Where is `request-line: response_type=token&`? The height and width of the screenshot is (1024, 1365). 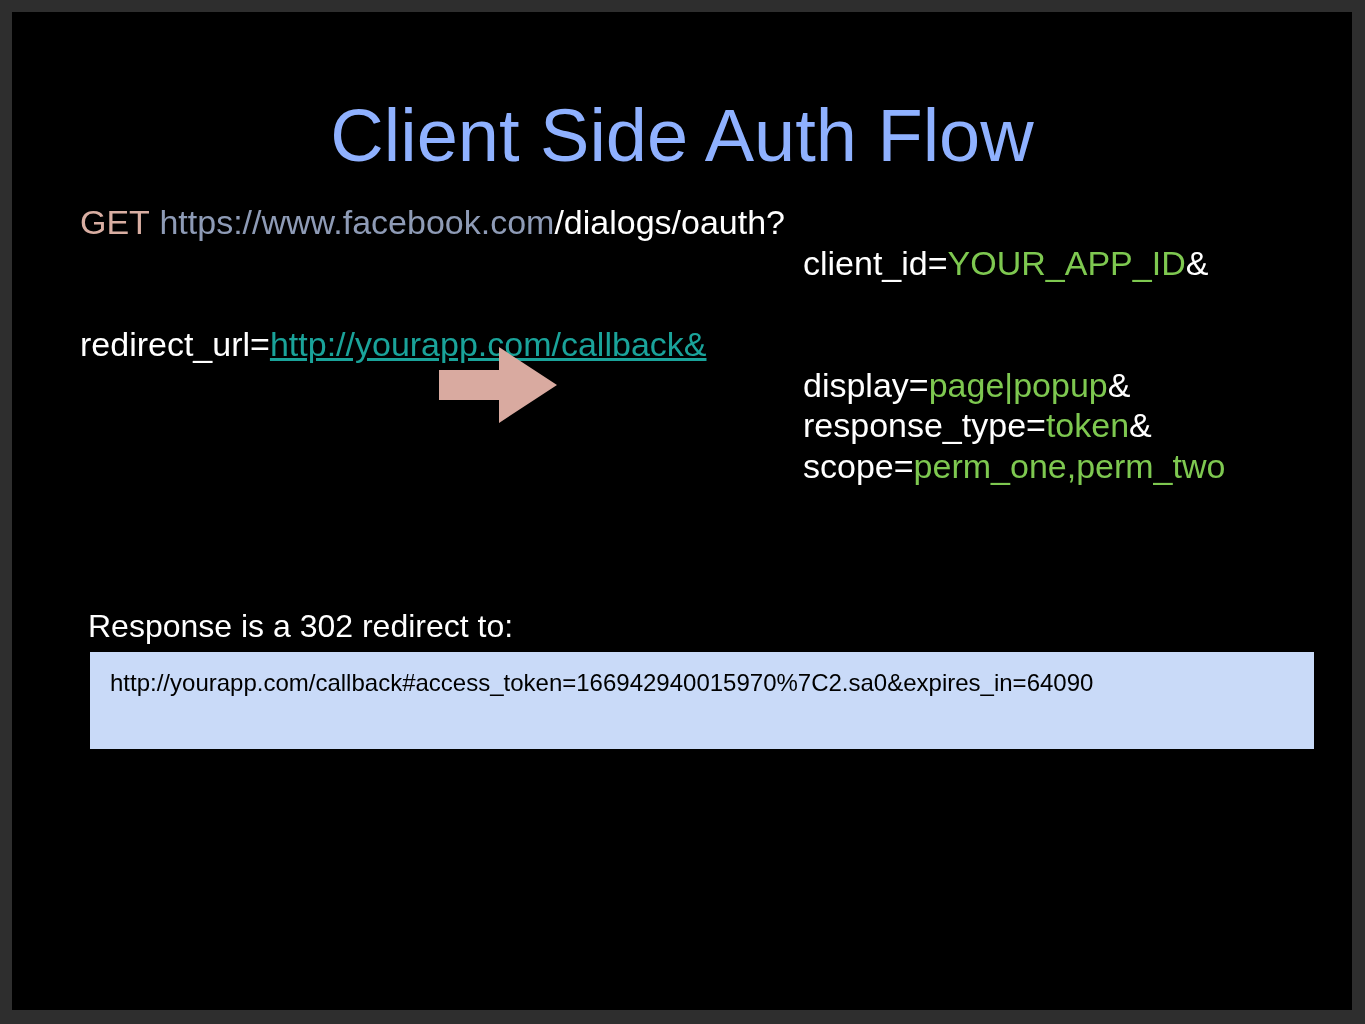 request-line: response_type=token& is located at coordinates (977, 425).